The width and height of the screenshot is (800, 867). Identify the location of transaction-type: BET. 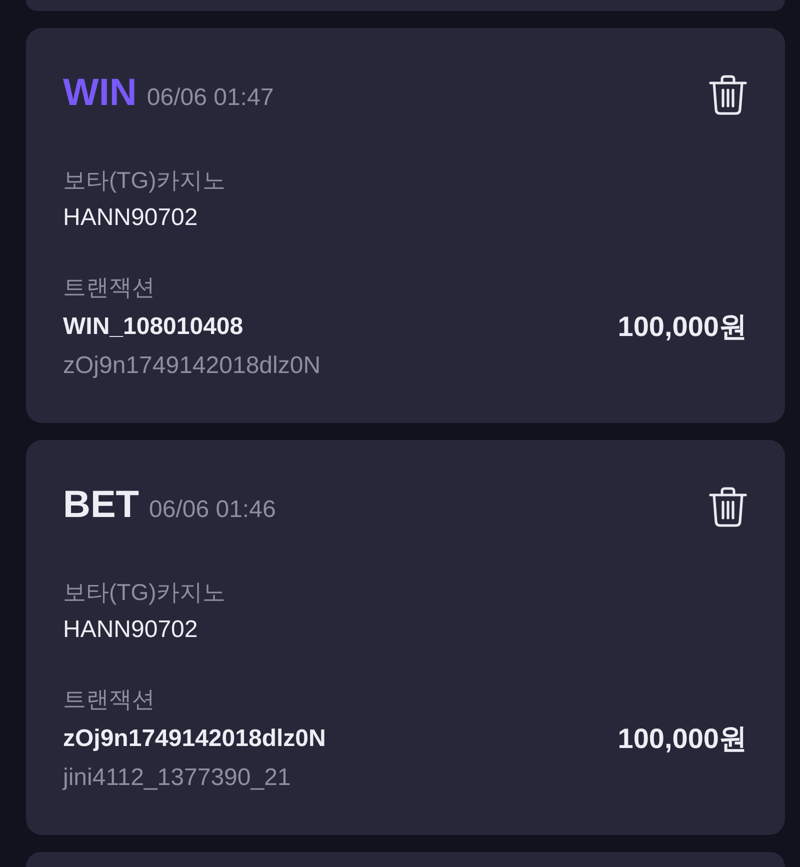
(101, 505).